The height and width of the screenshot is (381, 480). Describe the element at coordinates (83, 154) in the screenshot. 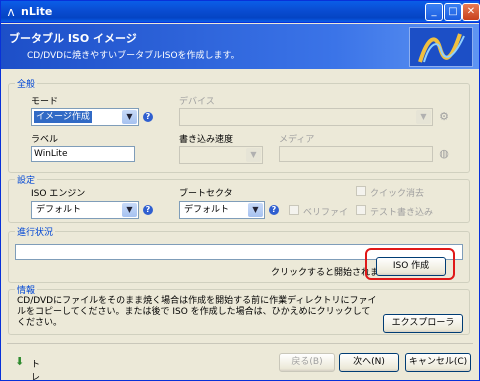

I see `label-input: WinLite` at that location.